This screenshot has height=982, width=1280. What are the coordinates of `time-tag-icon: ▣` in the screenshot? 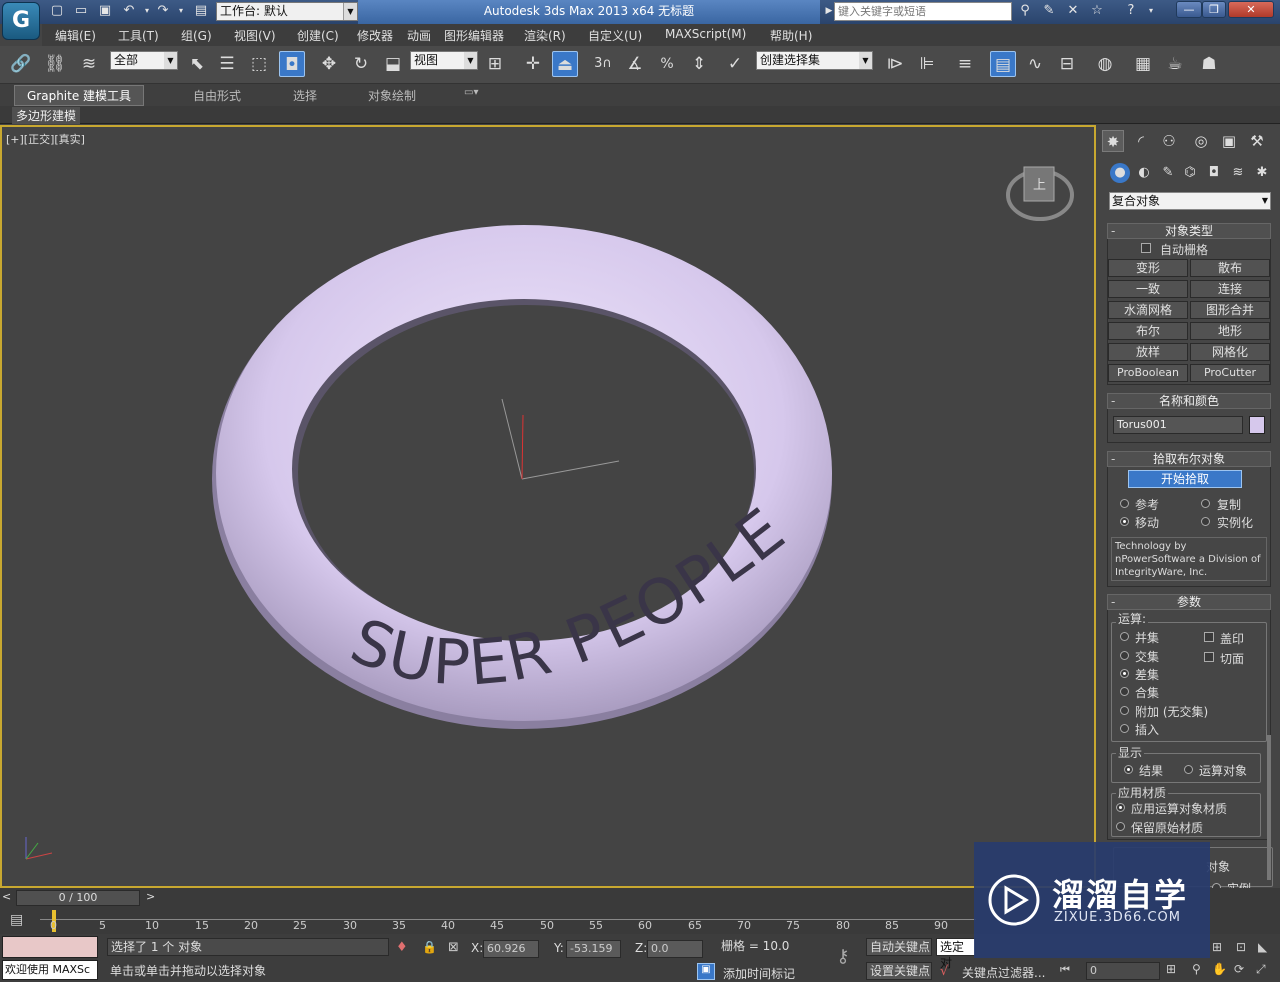 It's located at (706, 971).